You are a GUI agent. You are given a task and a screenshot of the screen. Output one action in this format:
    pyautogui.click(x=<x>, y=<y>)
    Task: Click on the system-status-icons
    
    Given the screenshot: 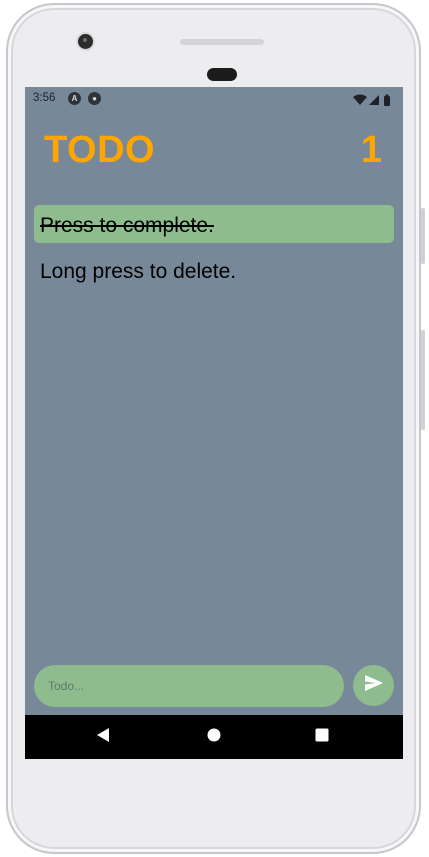 What is the action you would take?
    pyautogui.click(x=373, y=99)
    